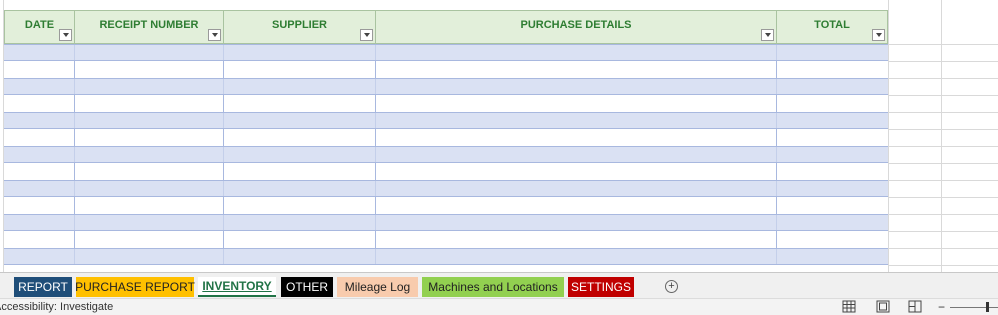 The width and height of the screenshot is (998, 315). I want to click on sheet-tab-label: Mileage Log, so click(377, 287).